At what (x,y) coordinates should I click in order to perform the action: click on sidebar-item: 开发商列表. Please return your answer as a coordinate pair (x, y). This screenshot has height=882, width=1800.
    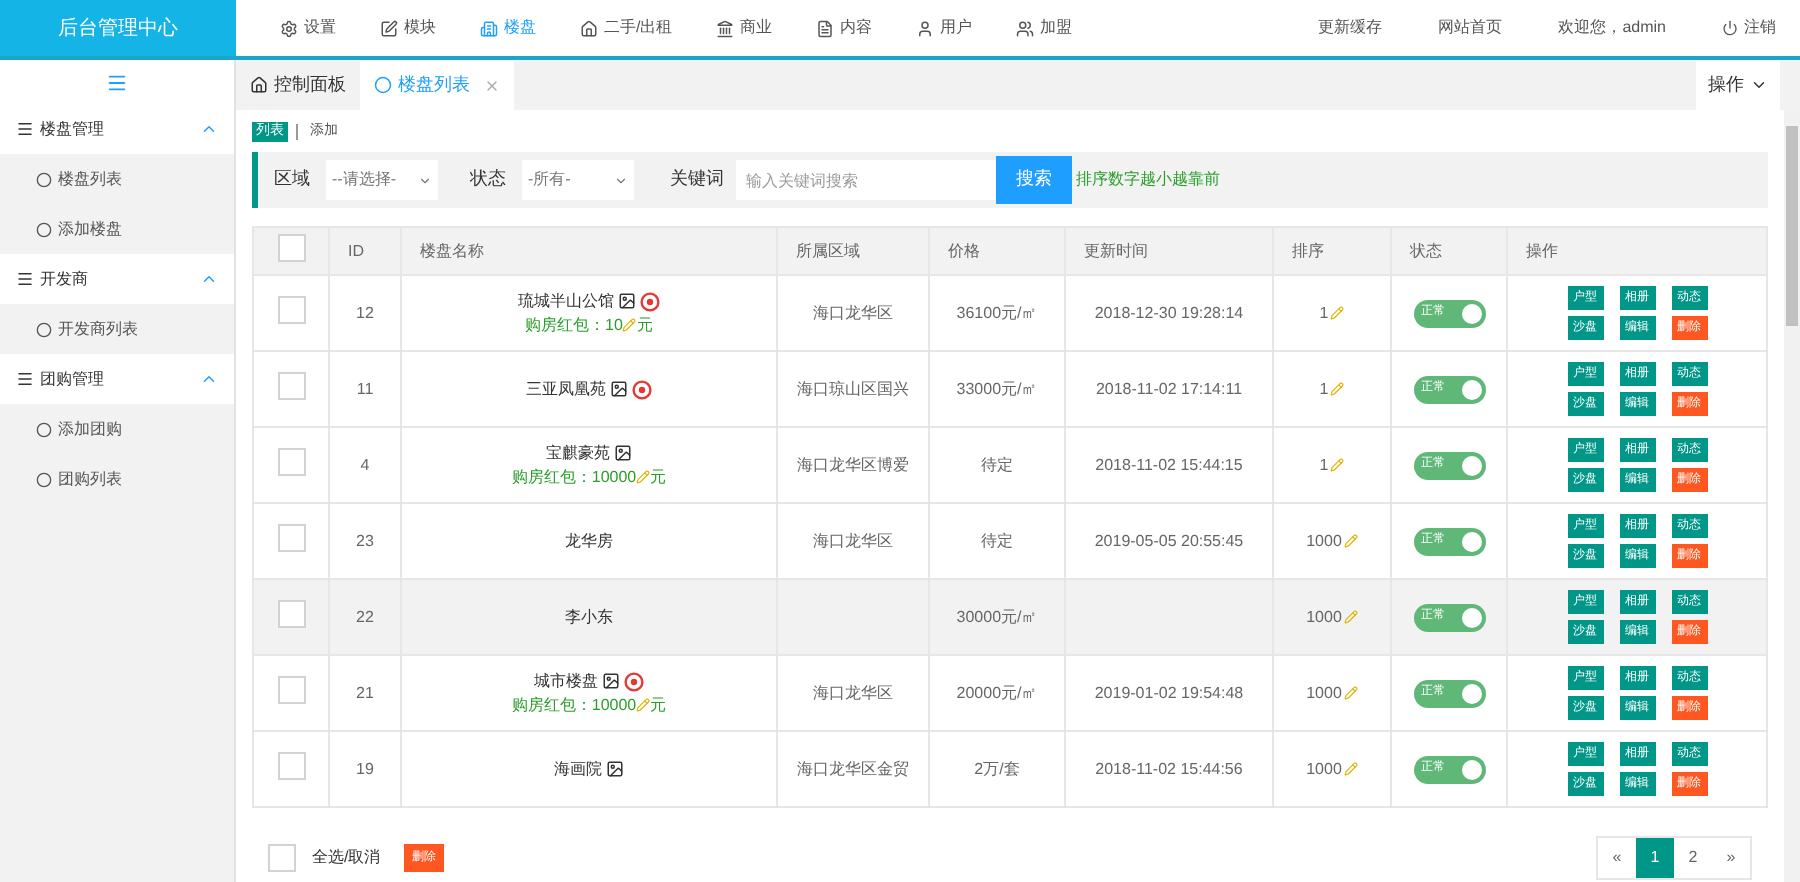
    Looking at the image, I should click on (117, 329).